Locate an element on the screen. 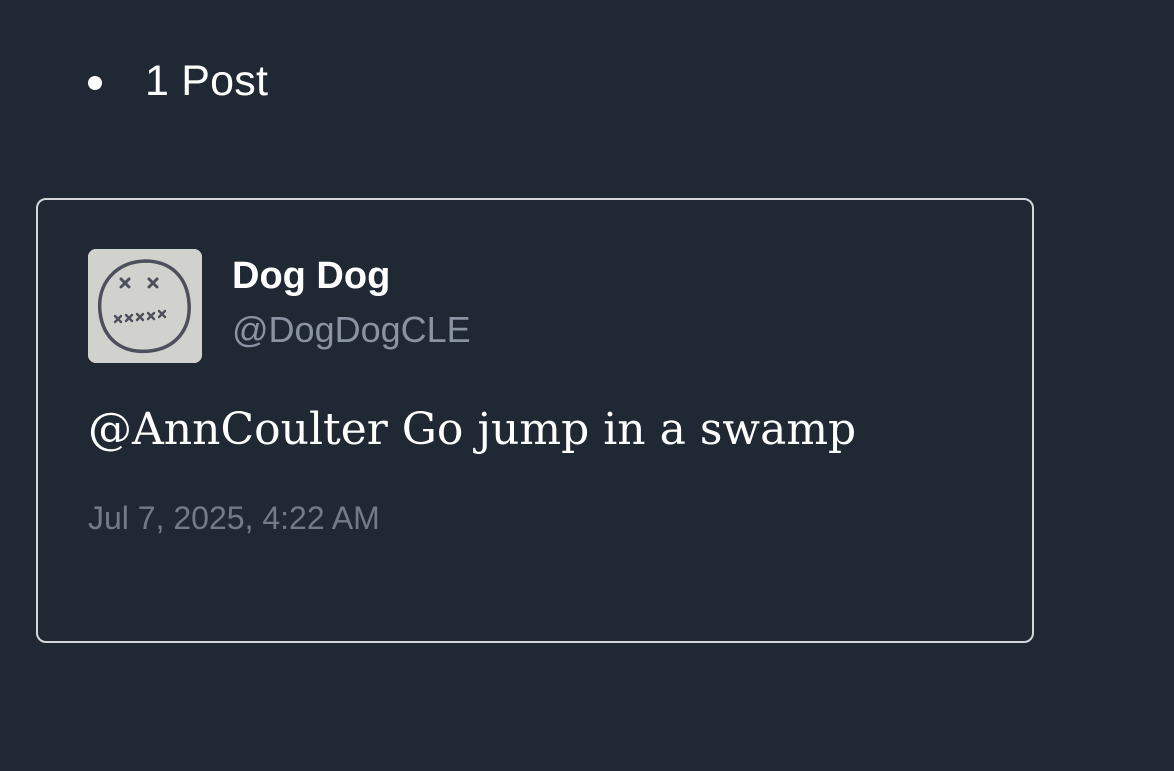  post-timestamp: Jul 7, 2025, 4:22 AM is located at coordinates (234, 518).